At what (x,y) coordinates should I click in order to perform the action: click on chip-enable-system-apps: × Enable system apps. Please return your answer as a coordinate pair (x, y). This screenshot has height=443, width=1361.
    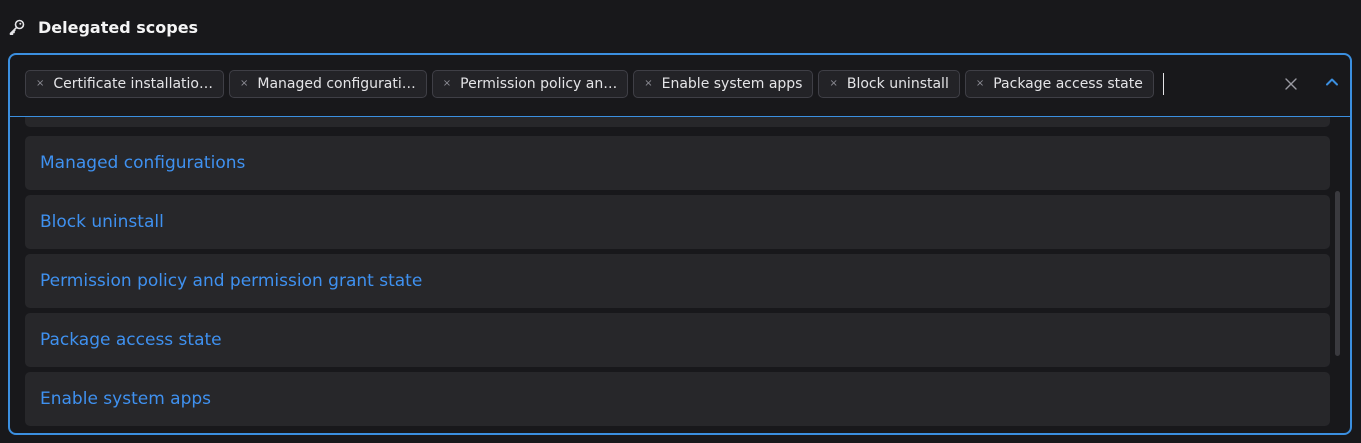
    Looking at the image, I should click on (723, 84).